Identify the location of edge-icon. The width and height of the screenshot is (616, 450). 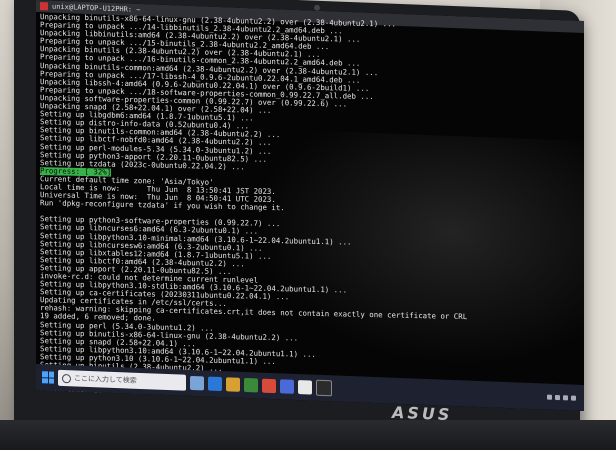
(215, 384).